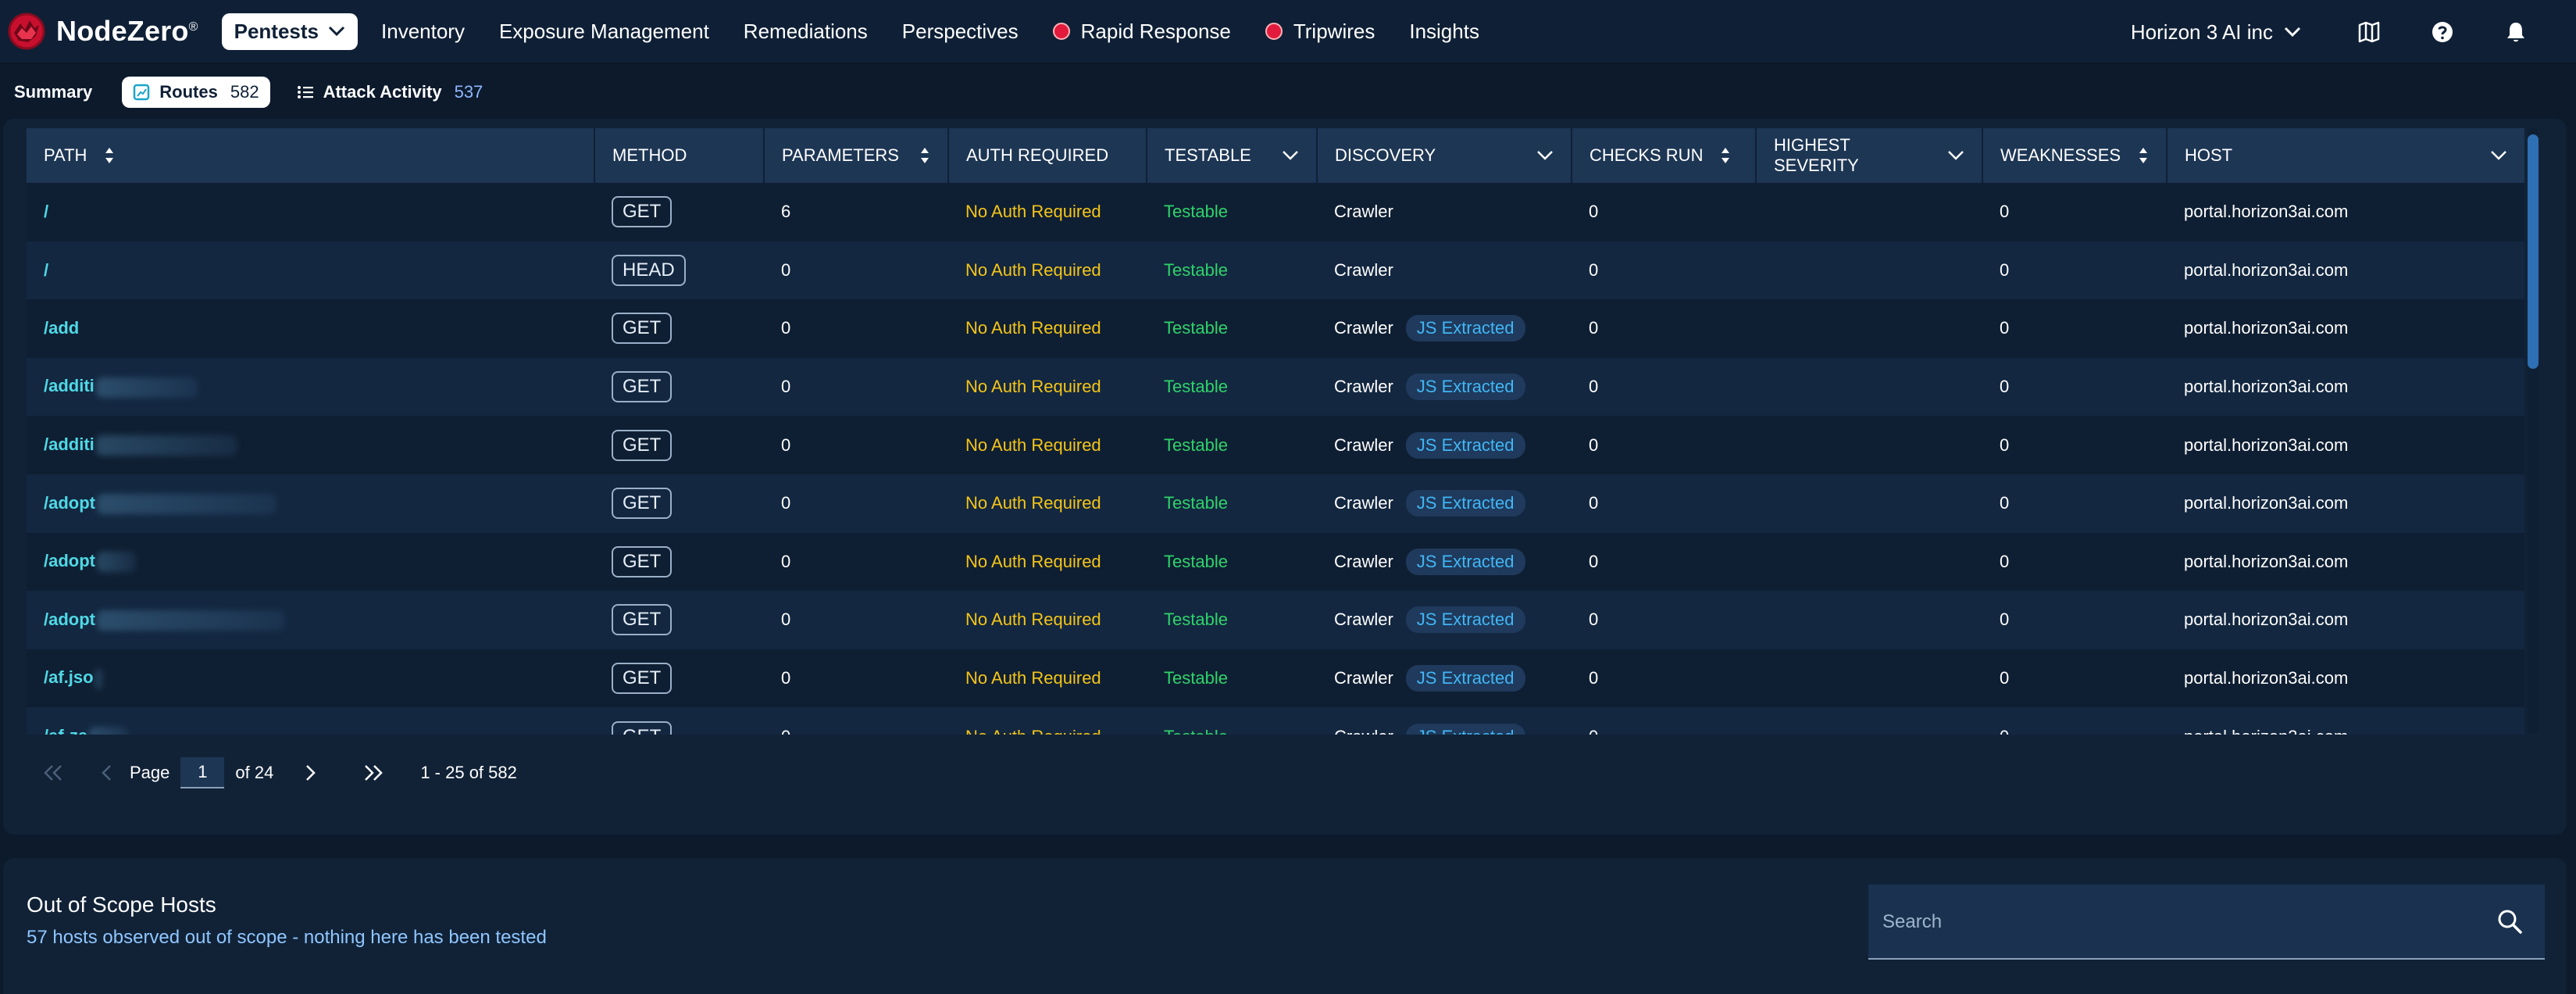  What do you see at coordinates (187, 503) in the screenshot?
I see `redacted-path-segment` at bounding box center [187, 503].